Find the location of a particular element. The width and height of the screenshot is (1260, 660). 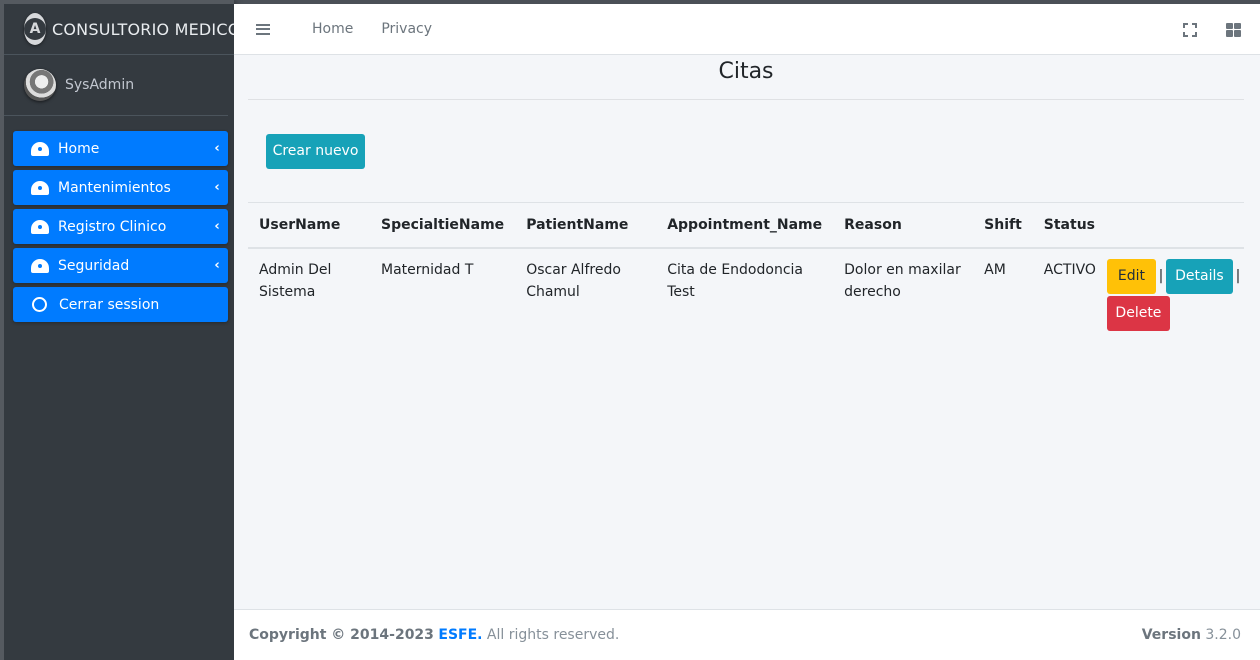

sidebar-item-seguridad: Seguridad ‹ is located at coordinates (120, 265).